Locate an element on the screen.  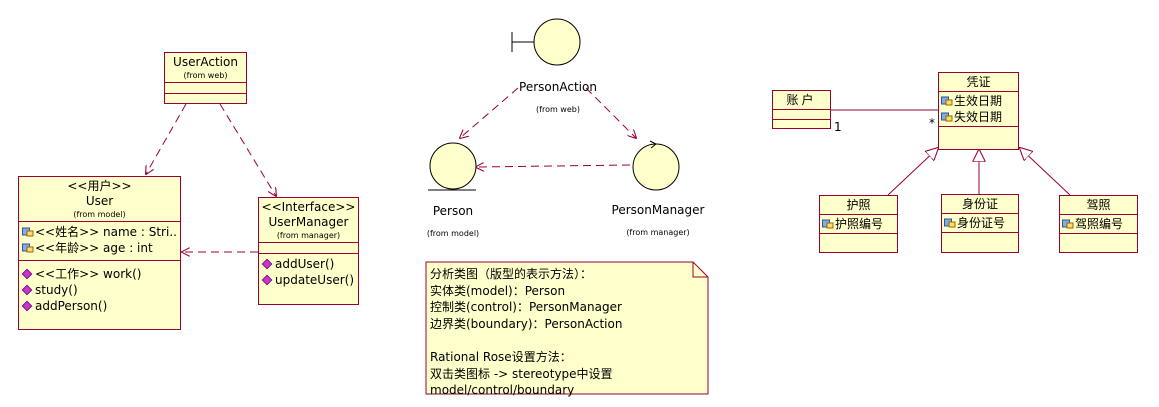
user-attributes: <<姓名>> name : Stri... <<年龄>> age : int is located at coordinates (99, 241).